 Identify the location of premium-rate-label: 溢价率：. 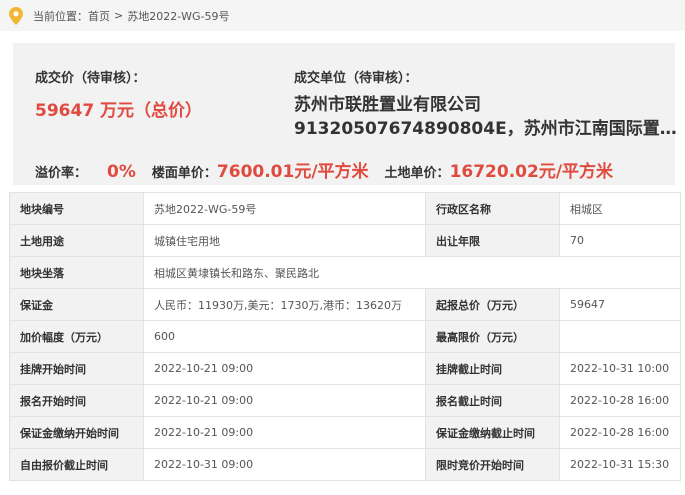
(61, 173).